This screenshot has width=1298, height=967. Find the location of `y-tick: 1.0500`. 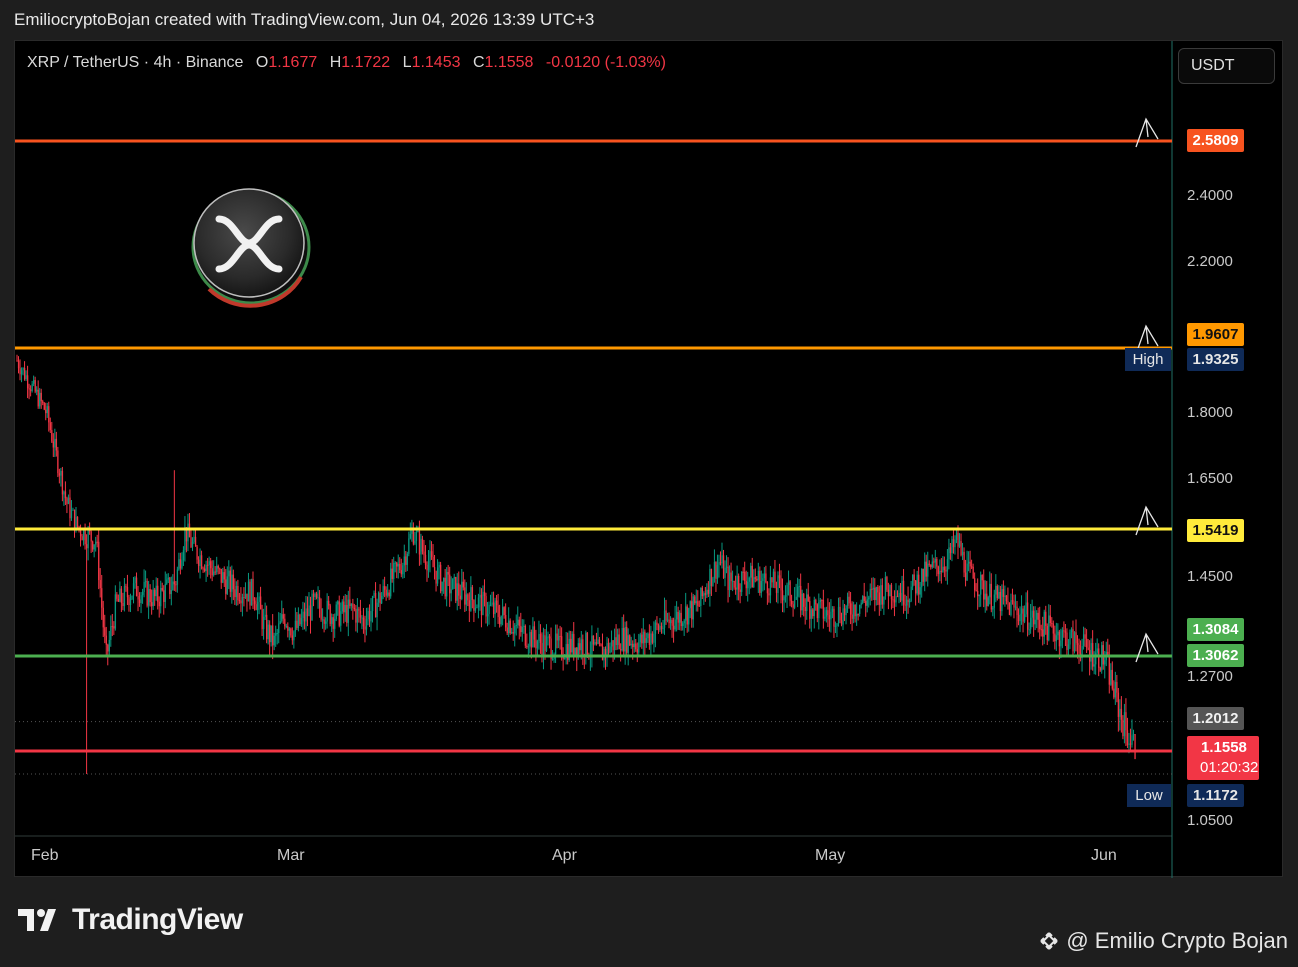

y-tick: 1.0500 is located at coordinates (1210, 820).